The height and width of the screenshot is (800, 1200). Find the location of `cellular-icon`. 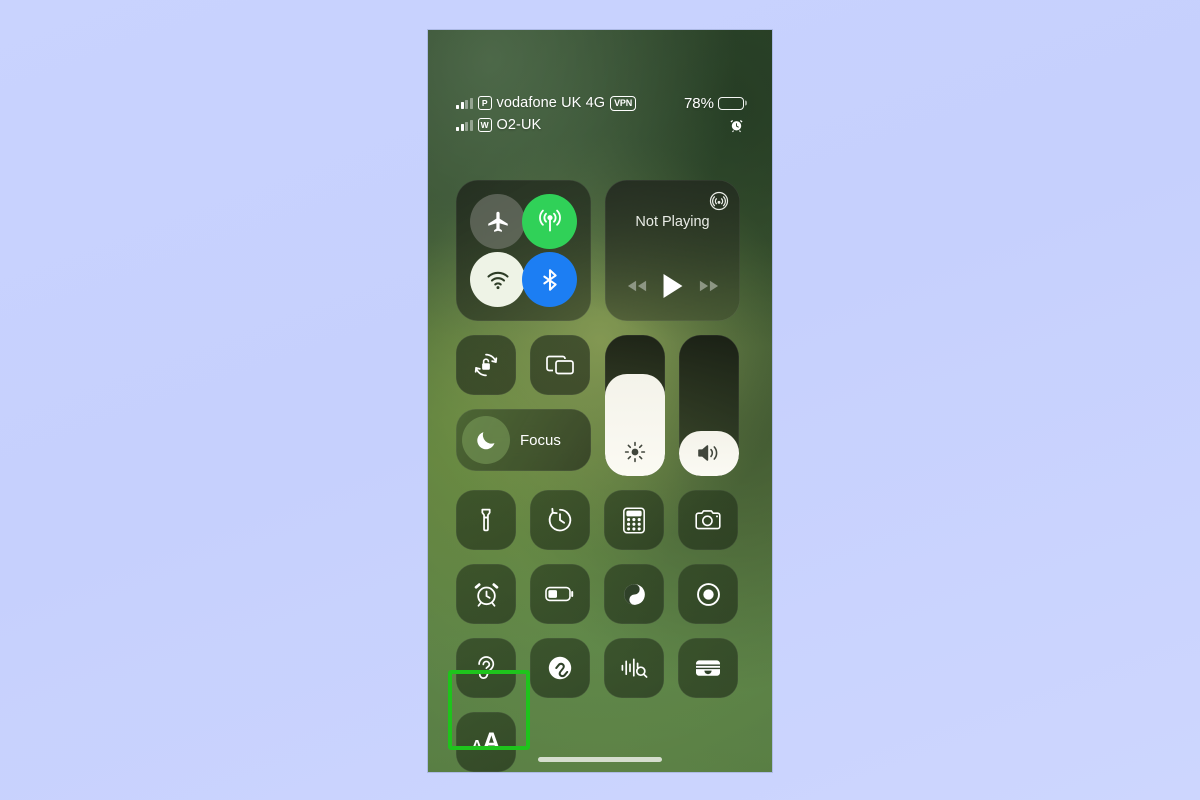

cellular-icon is located at coordinates (550, 222).